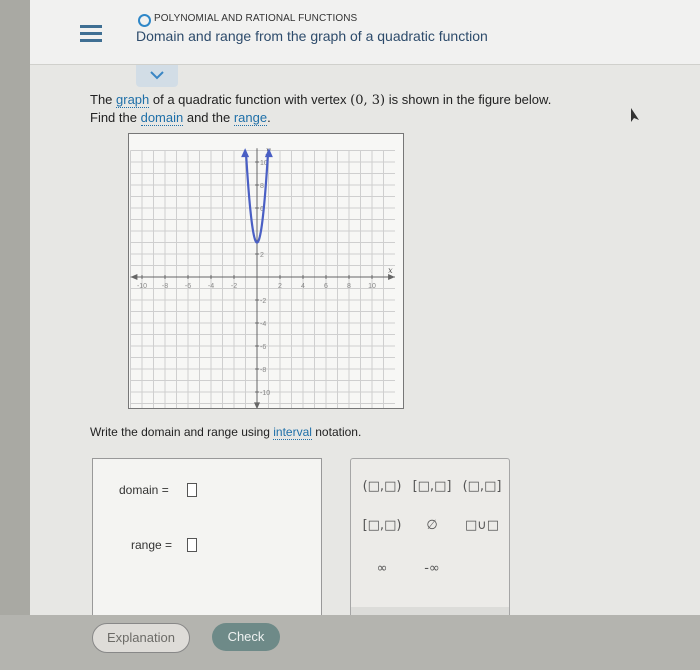 The image size is (700, 670). Describe the element at coordinates (263, 347) in the screenshot. I see `y-tick-label: -6` at that location.